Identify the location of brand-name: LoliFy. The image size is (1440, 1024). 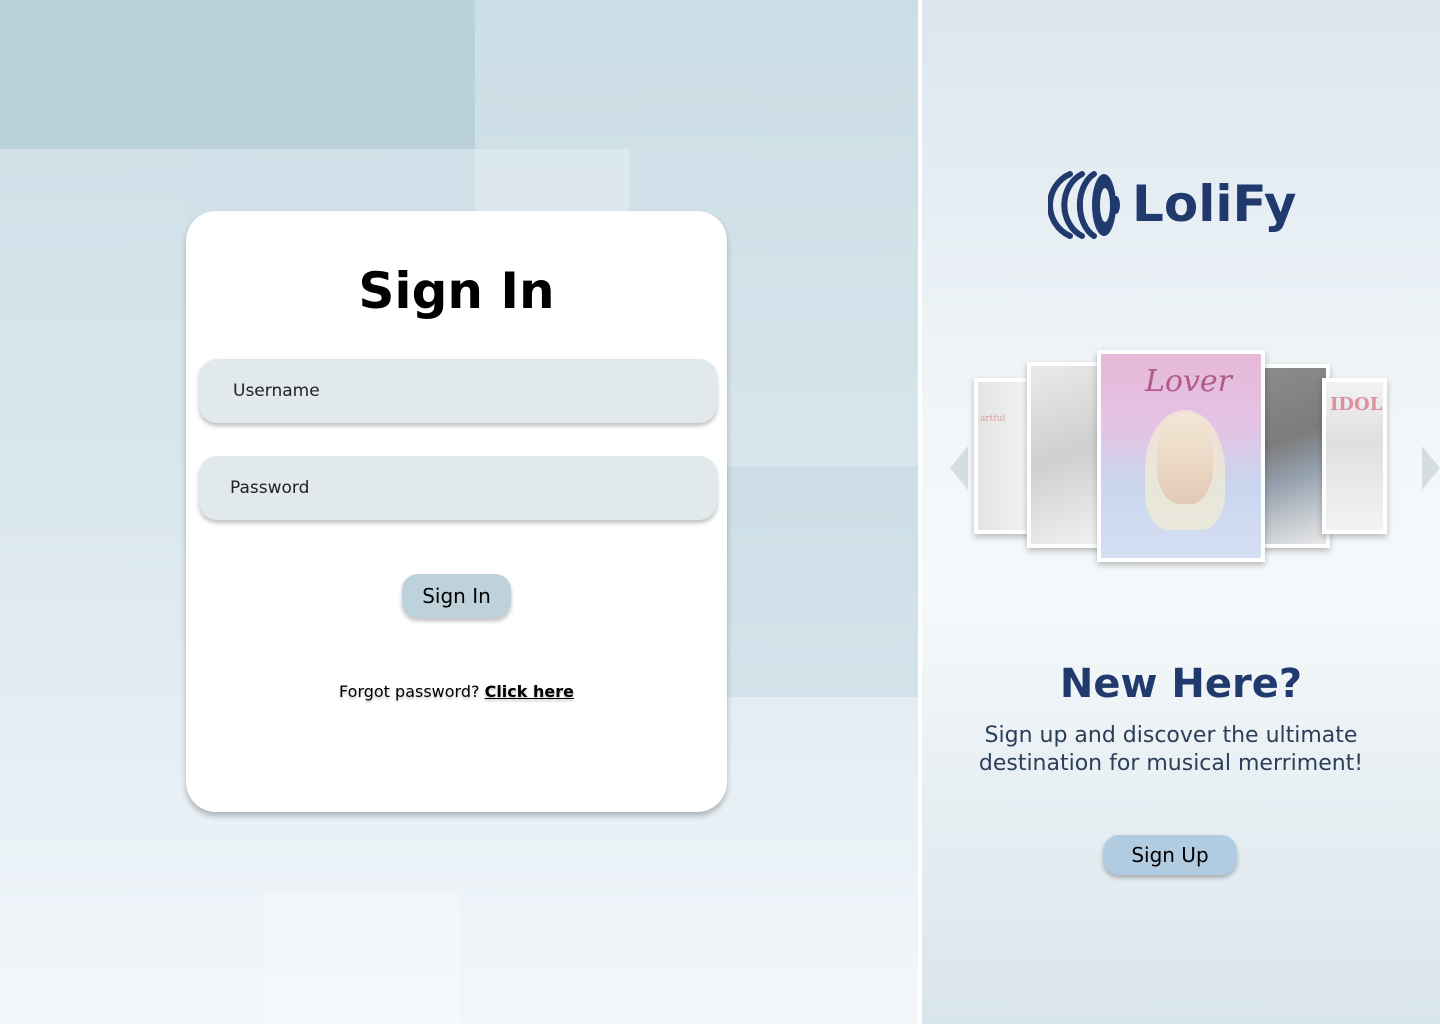
(1214, 204).